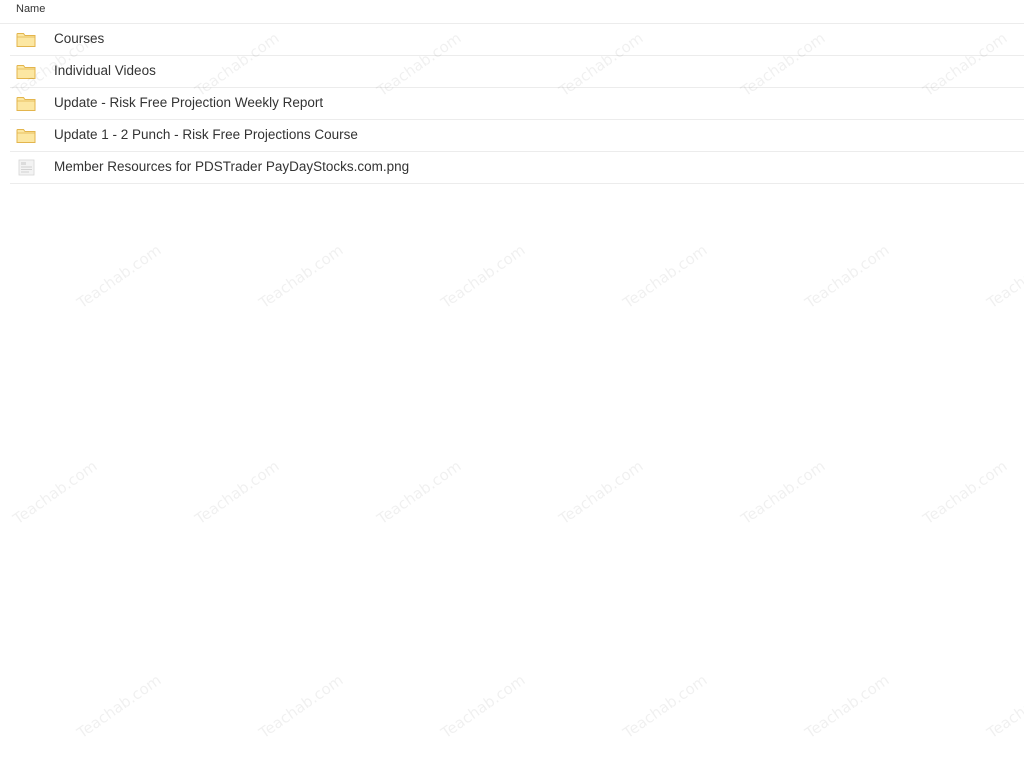 The height and width of the screenshot is (768, 1024). I want to click on file-row-individual-videos: Individual Videos, so click(517, 72).